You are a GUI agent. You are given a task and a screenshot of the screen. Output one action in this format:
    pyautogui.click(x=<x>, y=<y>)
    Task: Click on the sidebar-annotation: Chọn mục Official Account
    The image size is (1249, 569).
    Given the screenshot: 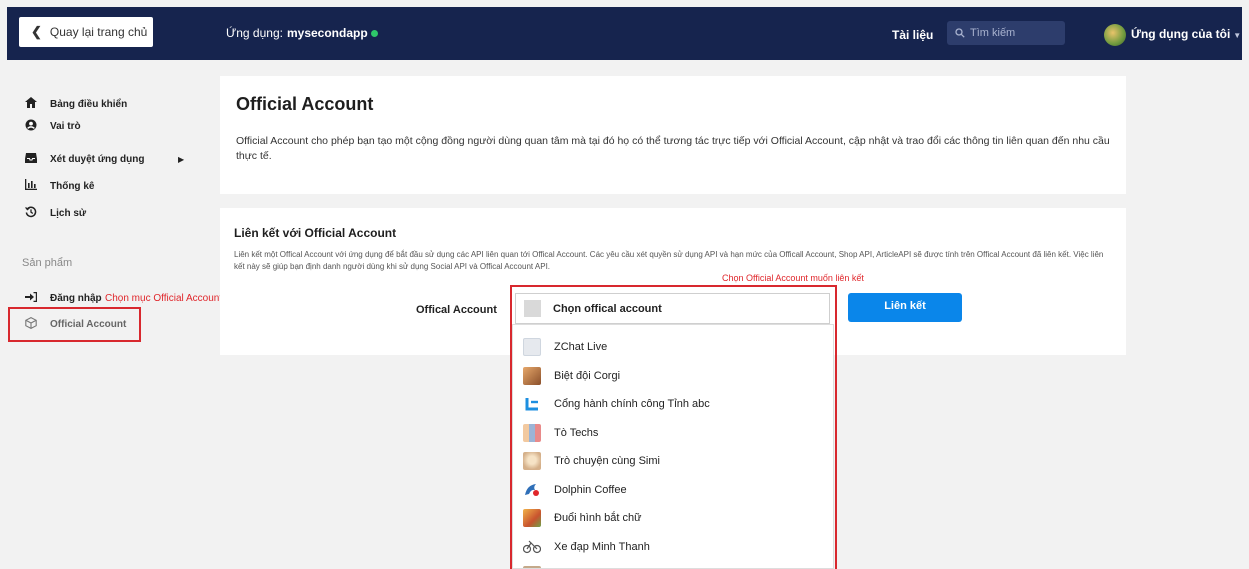 What is the action you would take?
    pyautogui.click(x=164, y=298)
    